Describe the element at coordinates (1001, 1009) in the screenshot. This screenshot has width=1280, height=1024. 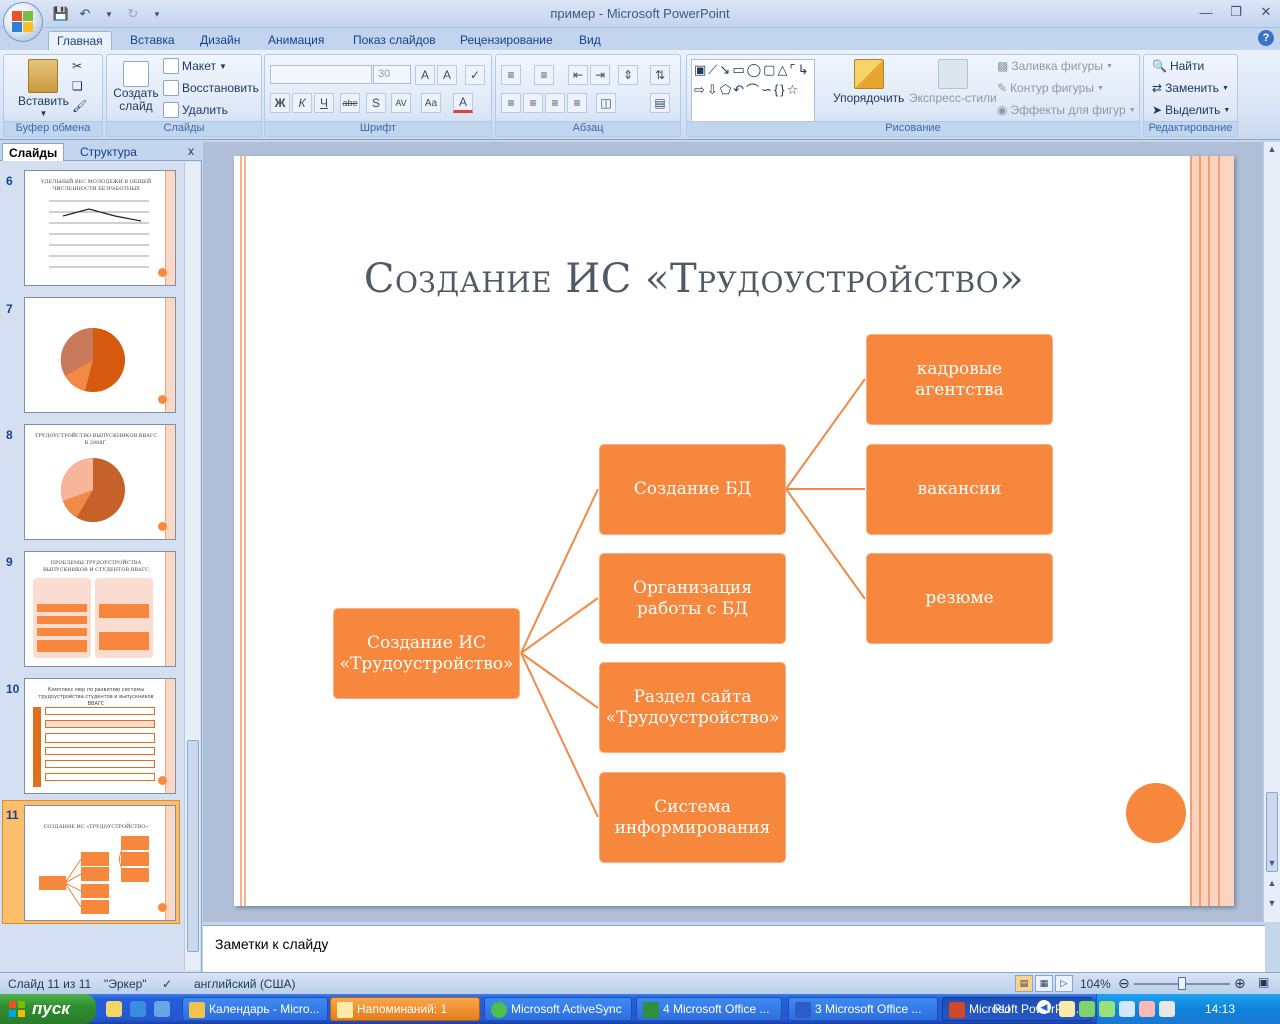
I see `language-bar: RU` at that location.